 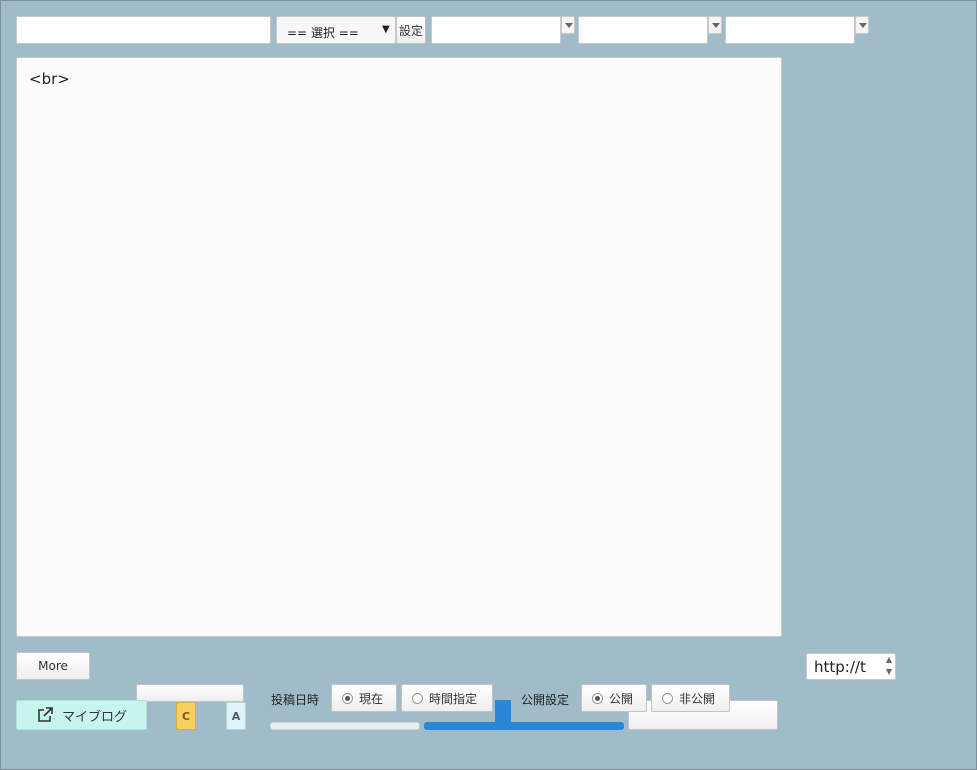 What do you see at coordinates (411, 30) in the screenshot?
I see `set-button: 設定` at bounding box center [411, 30].